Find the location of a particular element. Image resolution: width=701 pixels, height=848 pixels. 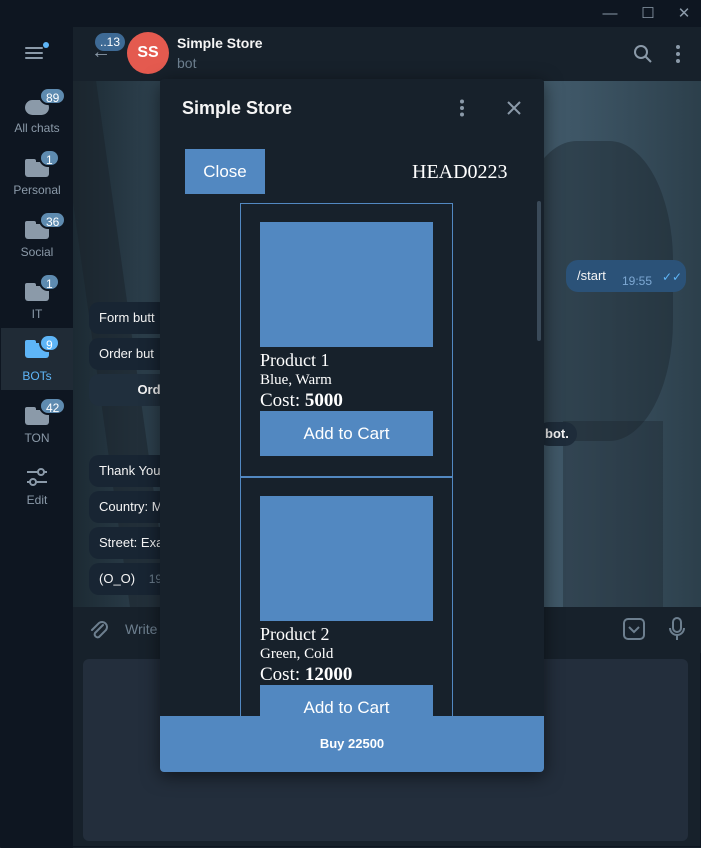

message-bubble: Thank You is located at coordinates (129, 471).